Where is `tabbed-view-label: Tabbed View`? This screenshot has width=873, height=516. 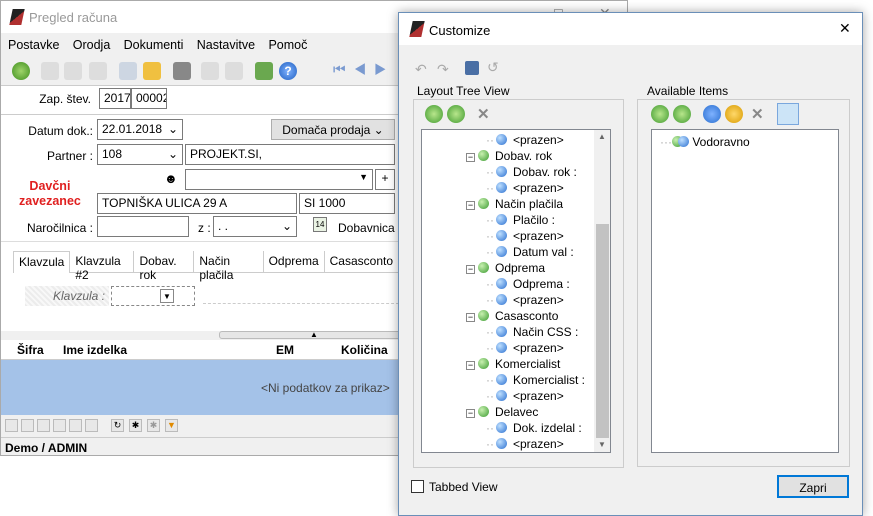 tabbed-view-label: Tabbed View is located at coordinates (463, 487).